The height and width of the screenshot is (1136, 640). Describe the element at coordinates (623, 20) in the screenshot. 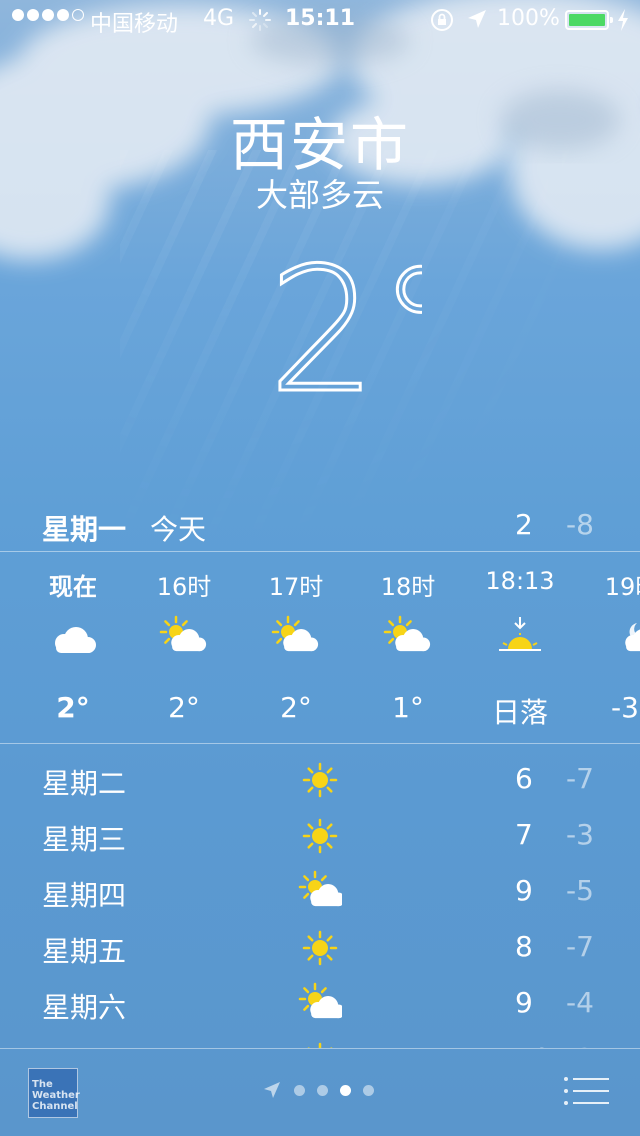

I see `charging-bolt-icon` at that location.